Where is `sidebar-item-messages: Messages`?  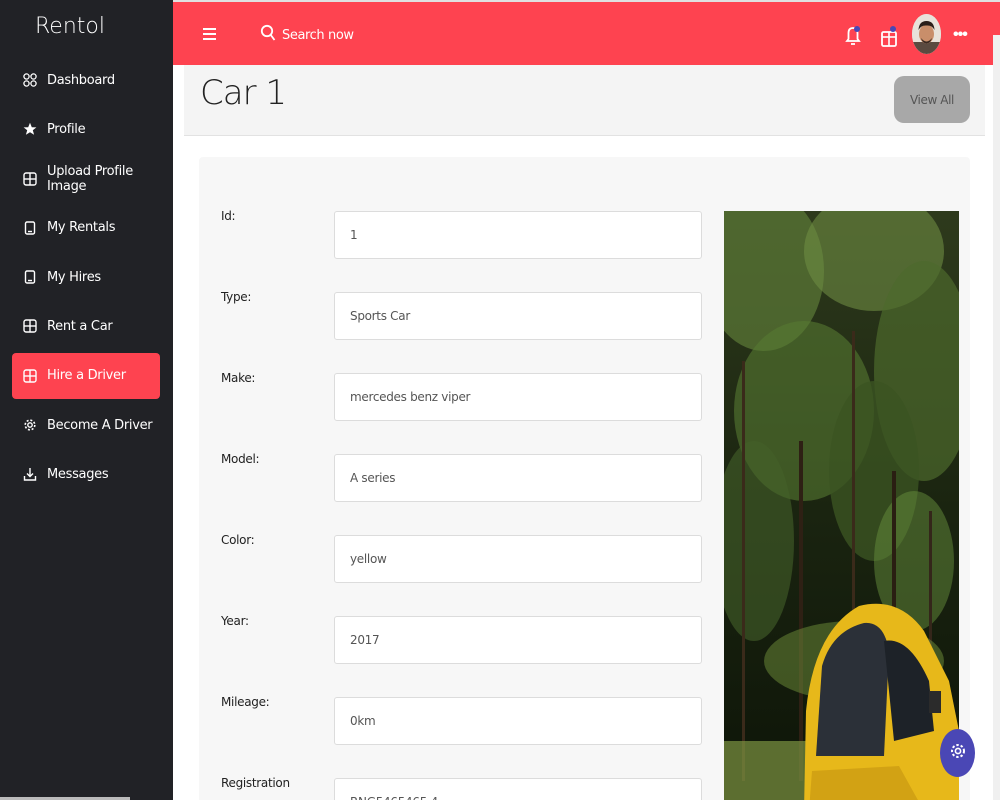 sidebar-item-messages: Messages is located at coordinates (86, 474).